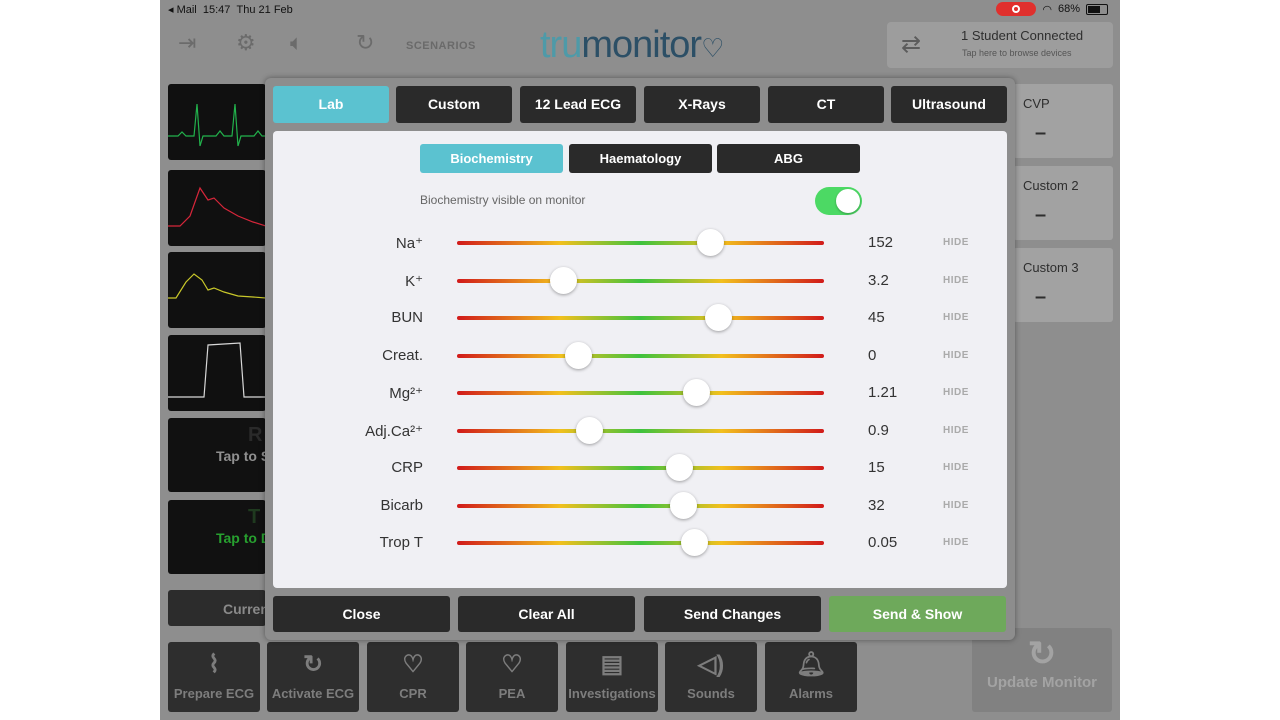 The image size is (1280, 720). What do you see at coordinates (414, 281) in the screenshot?
I see `lab-row-label: K⁺` at bounding box center [414, 281].